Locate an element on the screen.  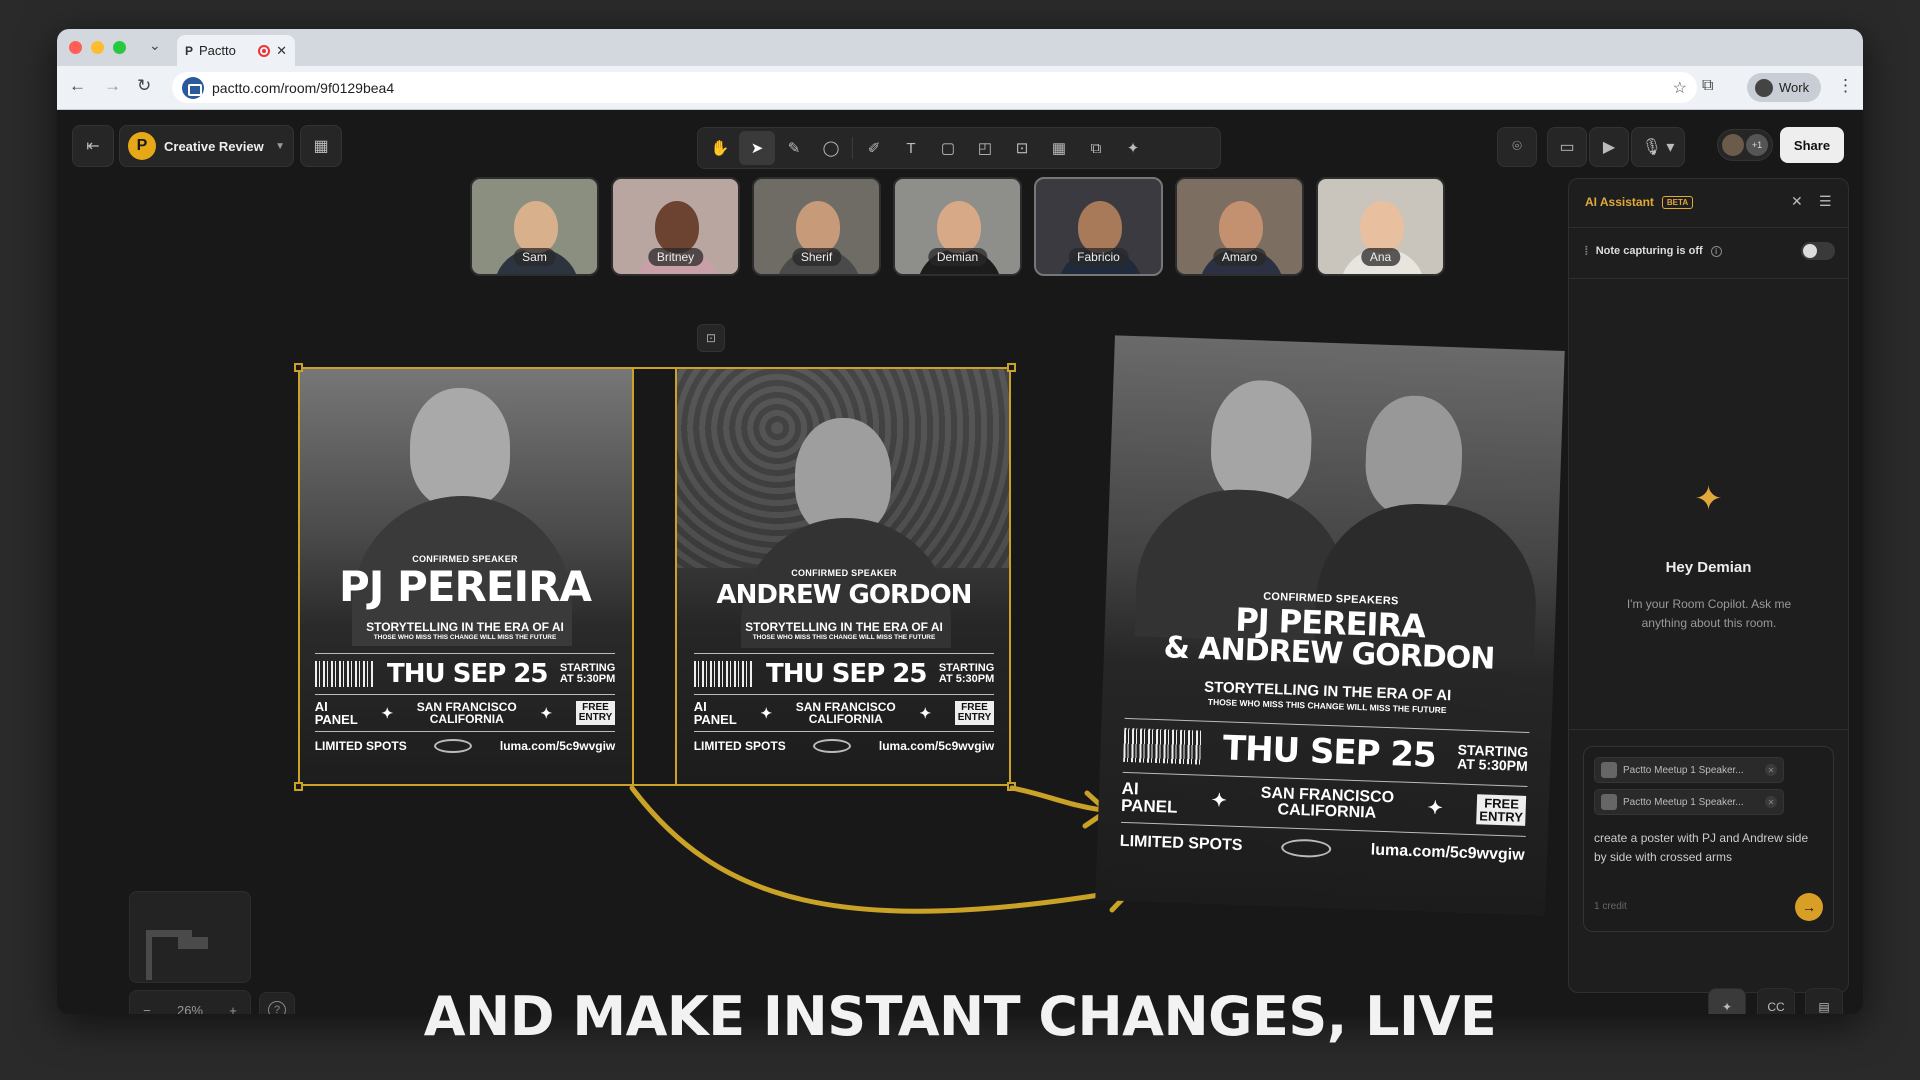
info-icon: i is located at coordinates (1716, 251).